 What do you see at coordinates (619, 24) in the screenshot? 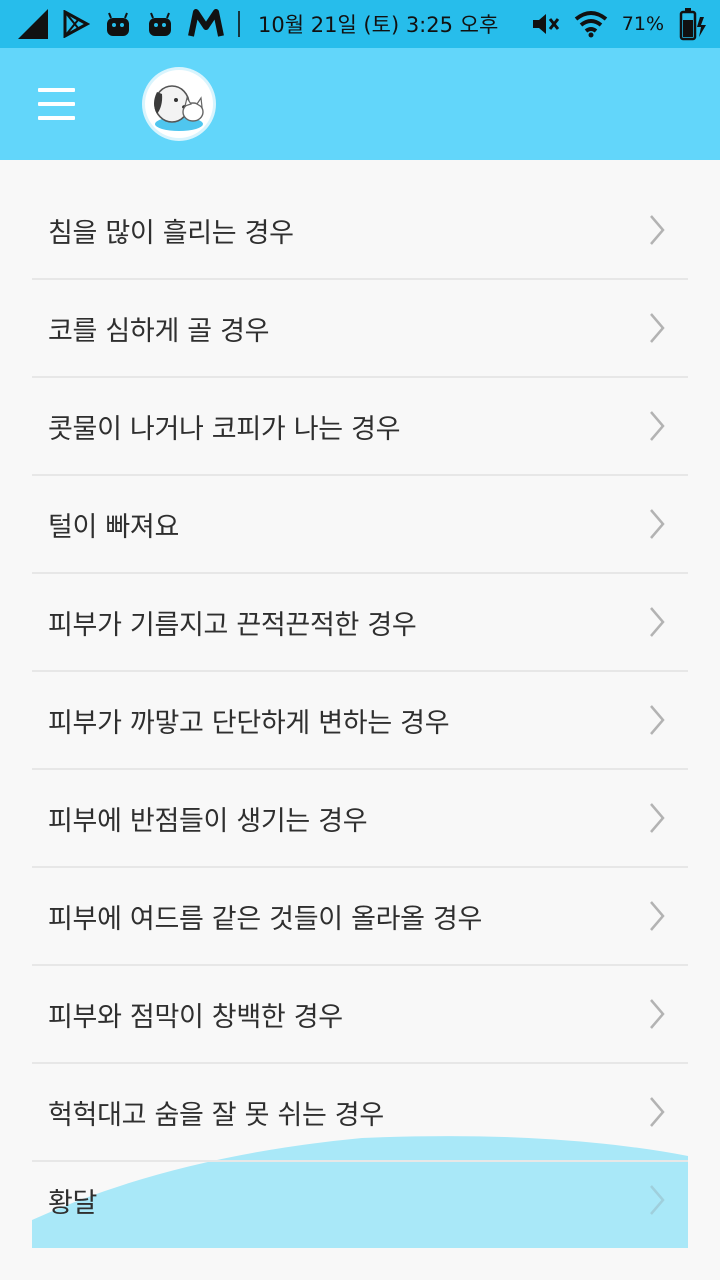
I see `status-bar-right: 71%` at bounding box center [619, 24].